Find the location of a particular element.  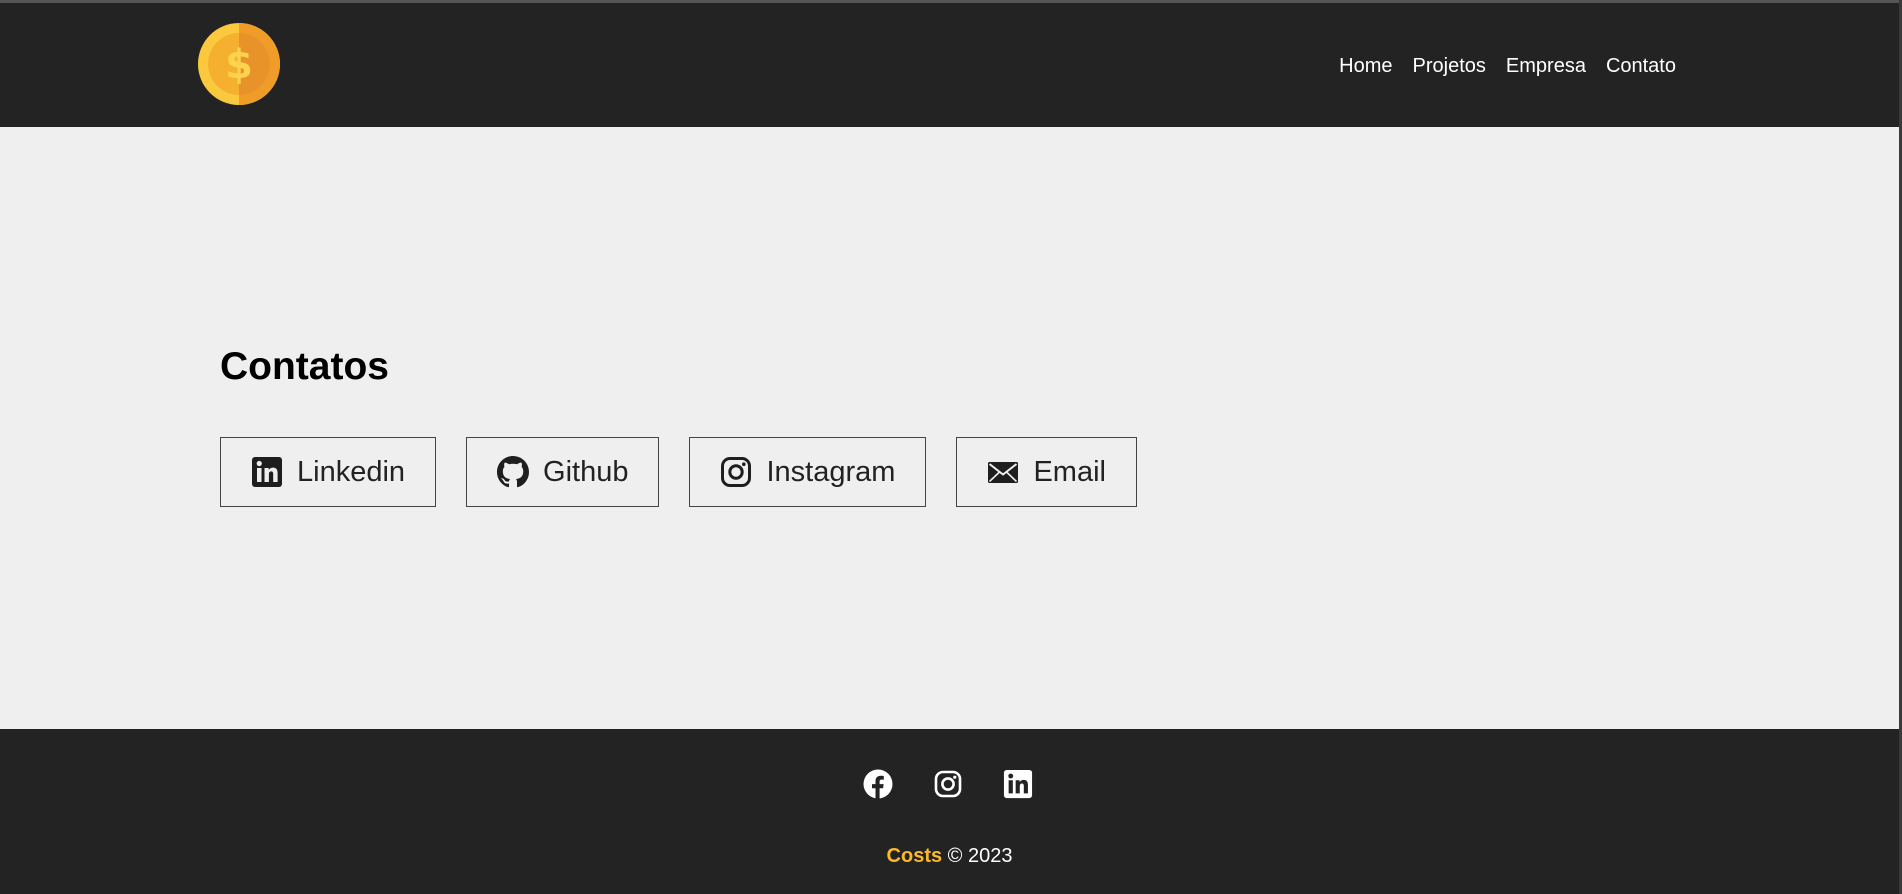

facebook-icon is located at coordinates (878, 784).